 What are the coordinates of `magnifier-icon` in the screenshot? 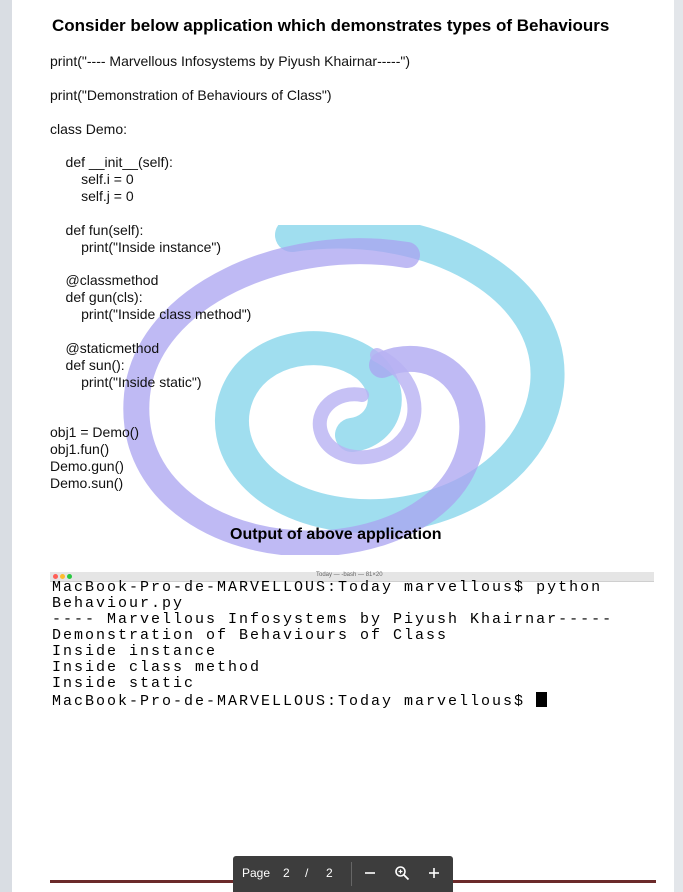 It's located at (402, 873).